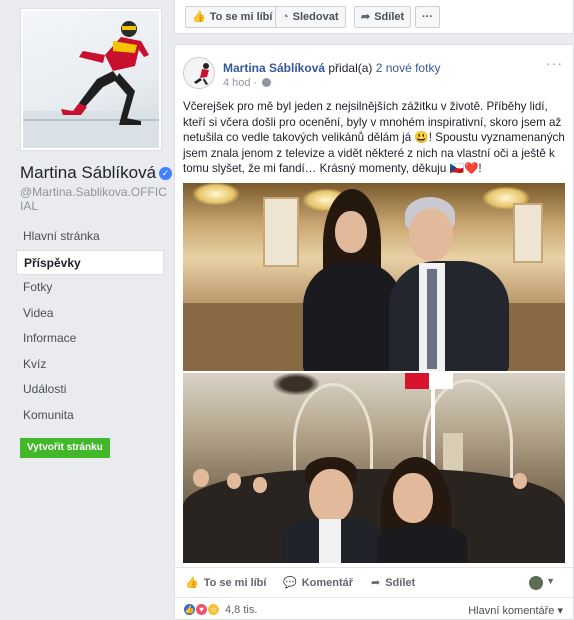  I want to click on author-avatar, so click(199, 73).